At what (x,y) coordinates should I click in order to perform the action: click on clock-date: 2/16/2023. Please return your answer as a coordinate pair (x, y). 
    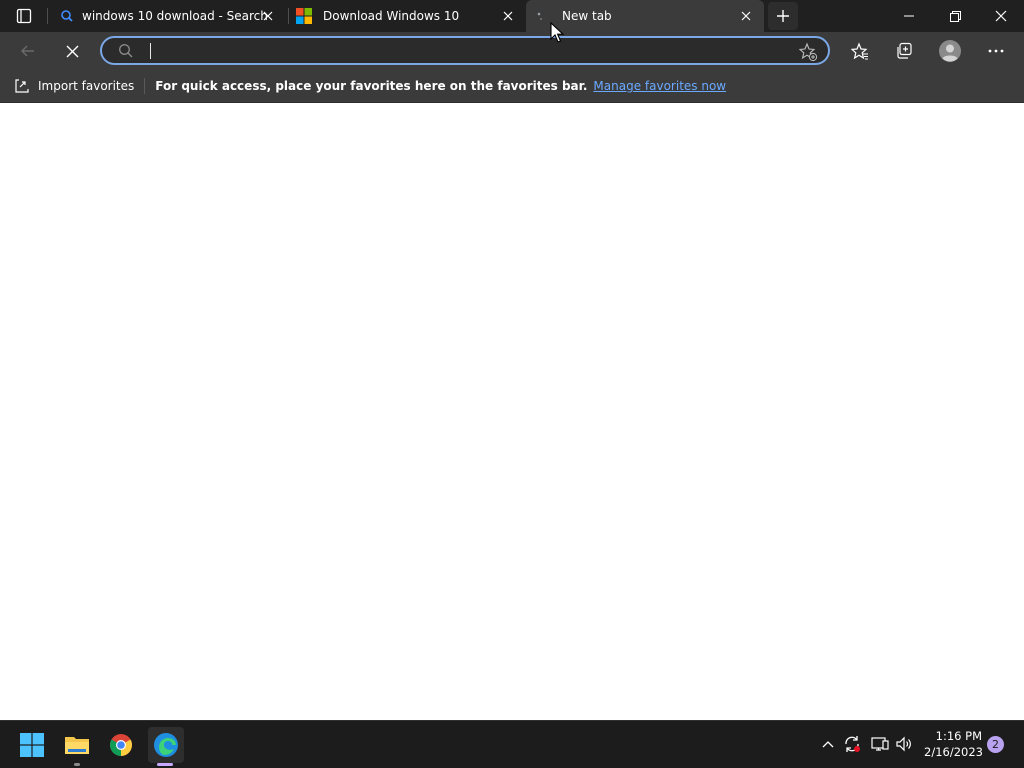
    Looking at the image, I should click on (953, 752).